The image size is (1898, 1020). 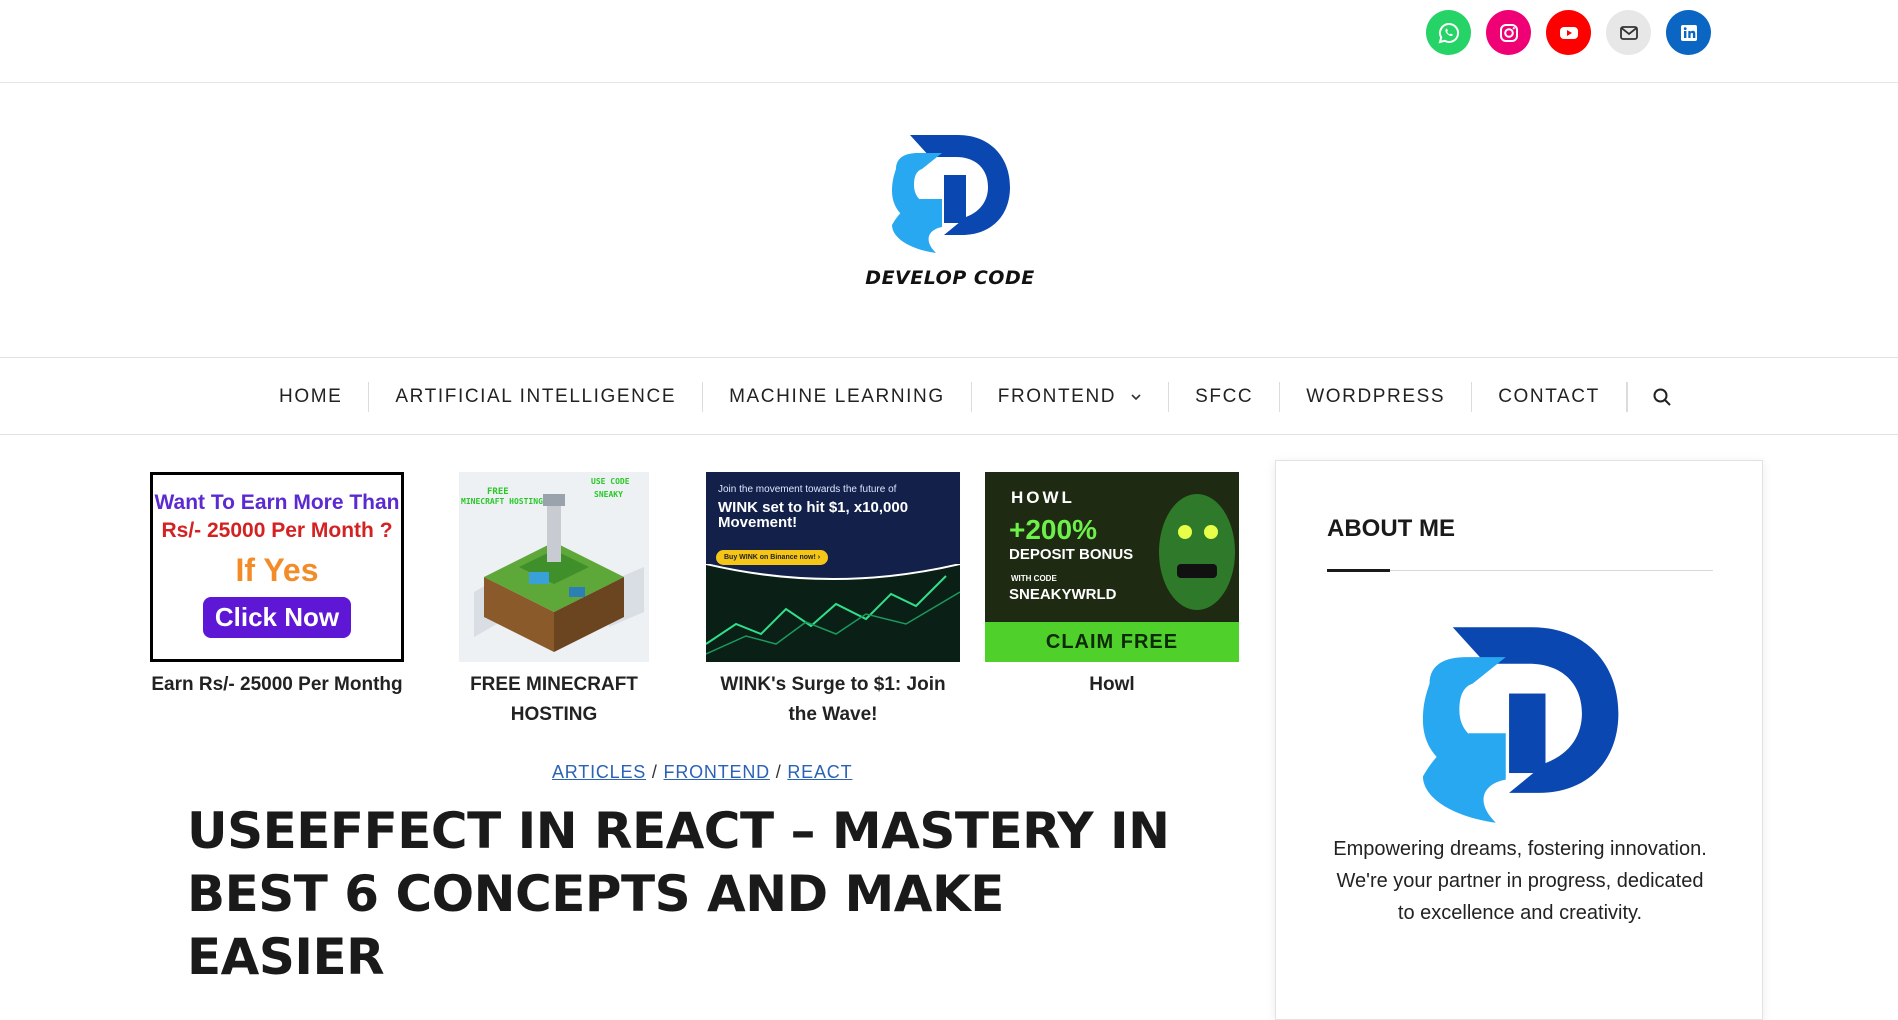 What do you see at coordinates (277, 530) in the screenshot?
I see `ad-subheadline: Rs/- 25000 Per Month ?` at bounding box center [277, 530].